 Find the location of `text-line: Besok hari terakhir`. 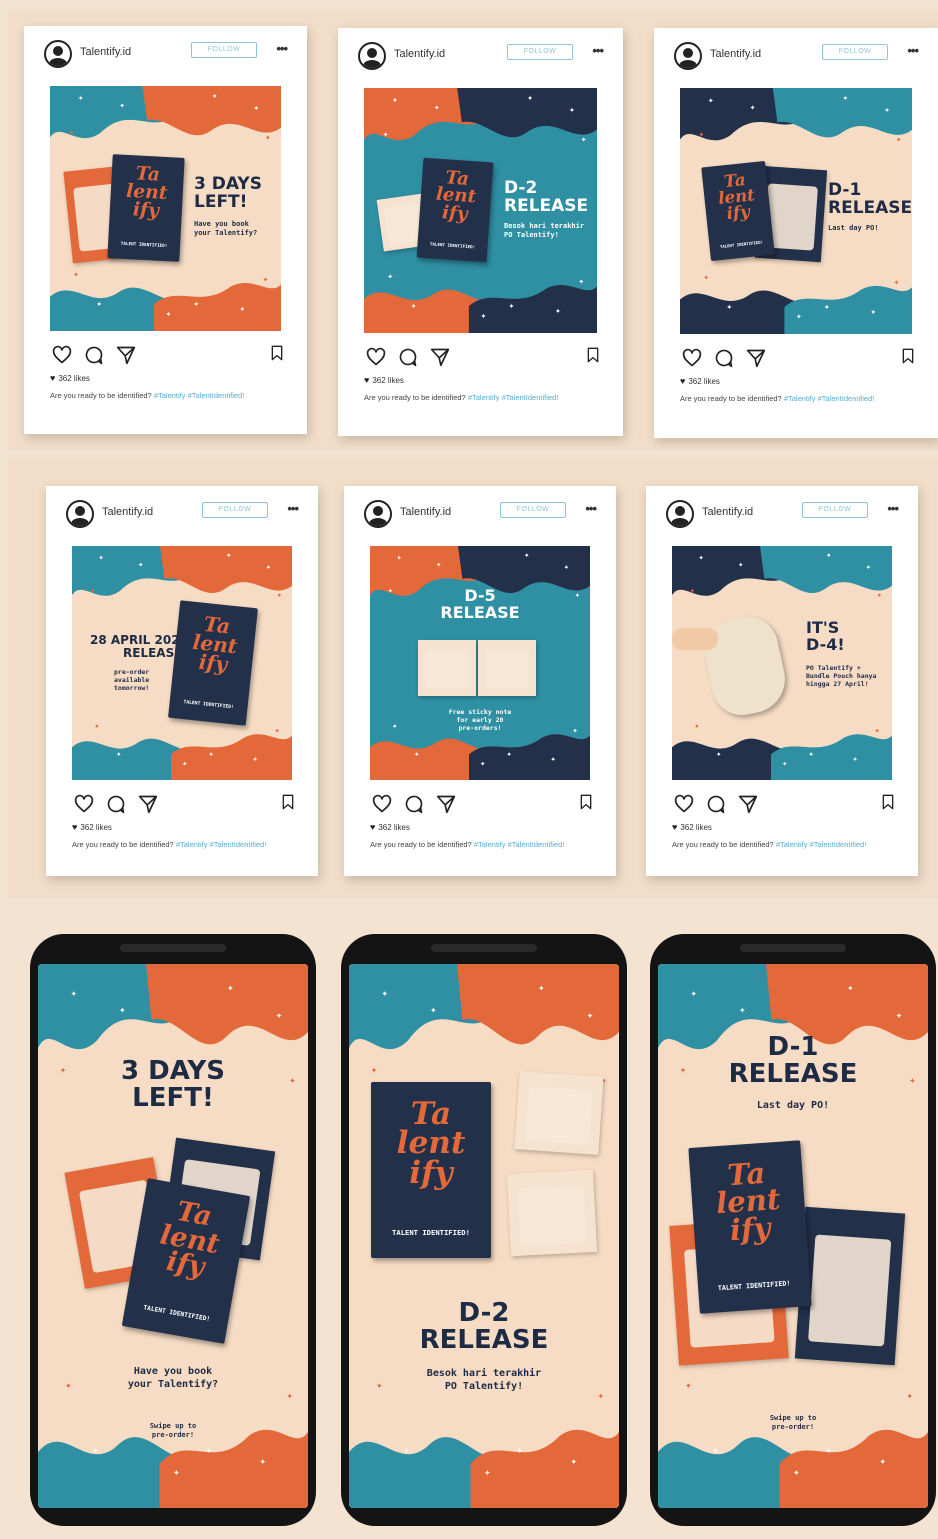

text-line: Besok hari terakhir is located at coordinates (544, 226).